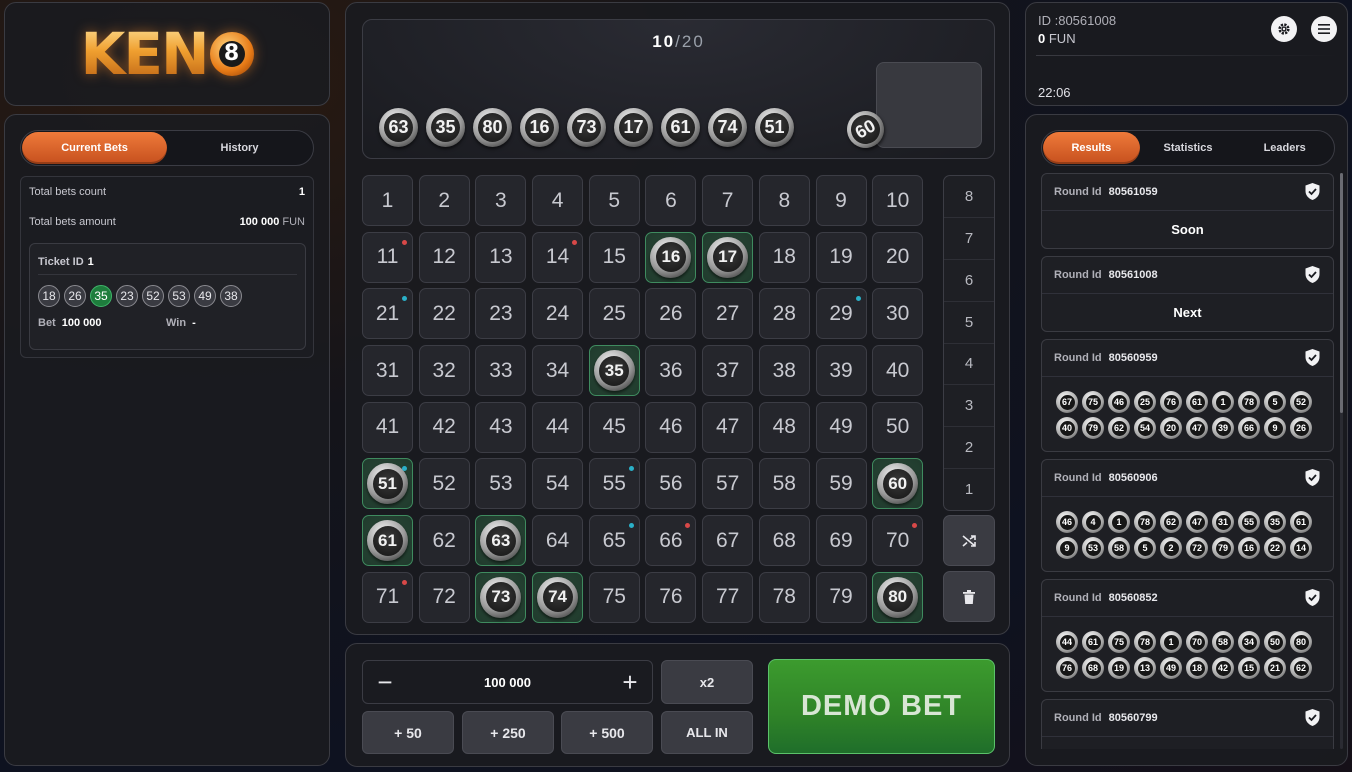  Describe the element at coordinates (898, 597) in the screenshot. I see `board-cell-80: 80` at that location.